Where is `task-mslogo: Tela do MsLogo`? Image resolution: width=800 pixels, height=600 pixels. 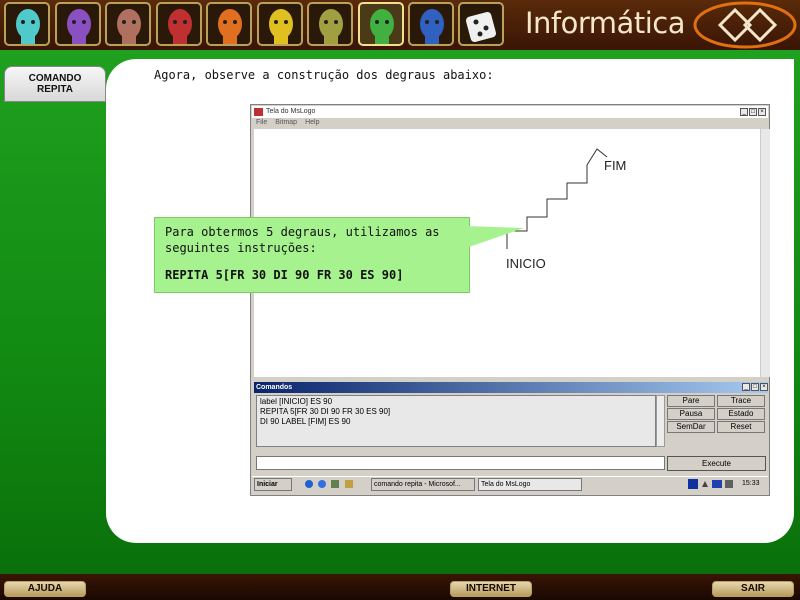 task-mslogo: Tela do MsLogo is located at coordinates (530, 484).